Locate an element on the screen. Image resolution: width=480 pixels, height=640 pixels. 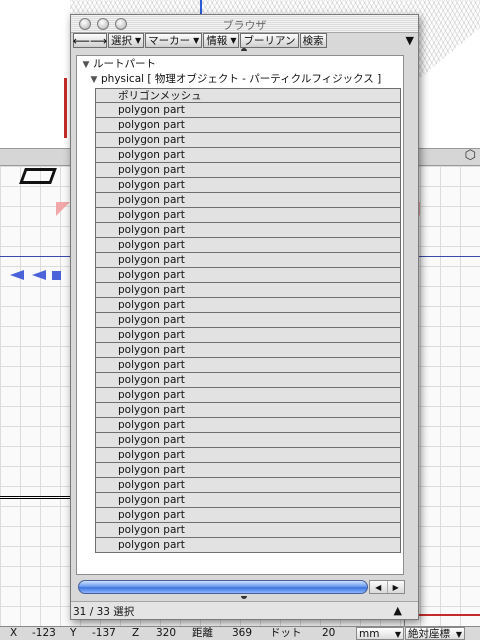
scroll-arrows: ◀ ▶ is located at coordinates (387, 587).